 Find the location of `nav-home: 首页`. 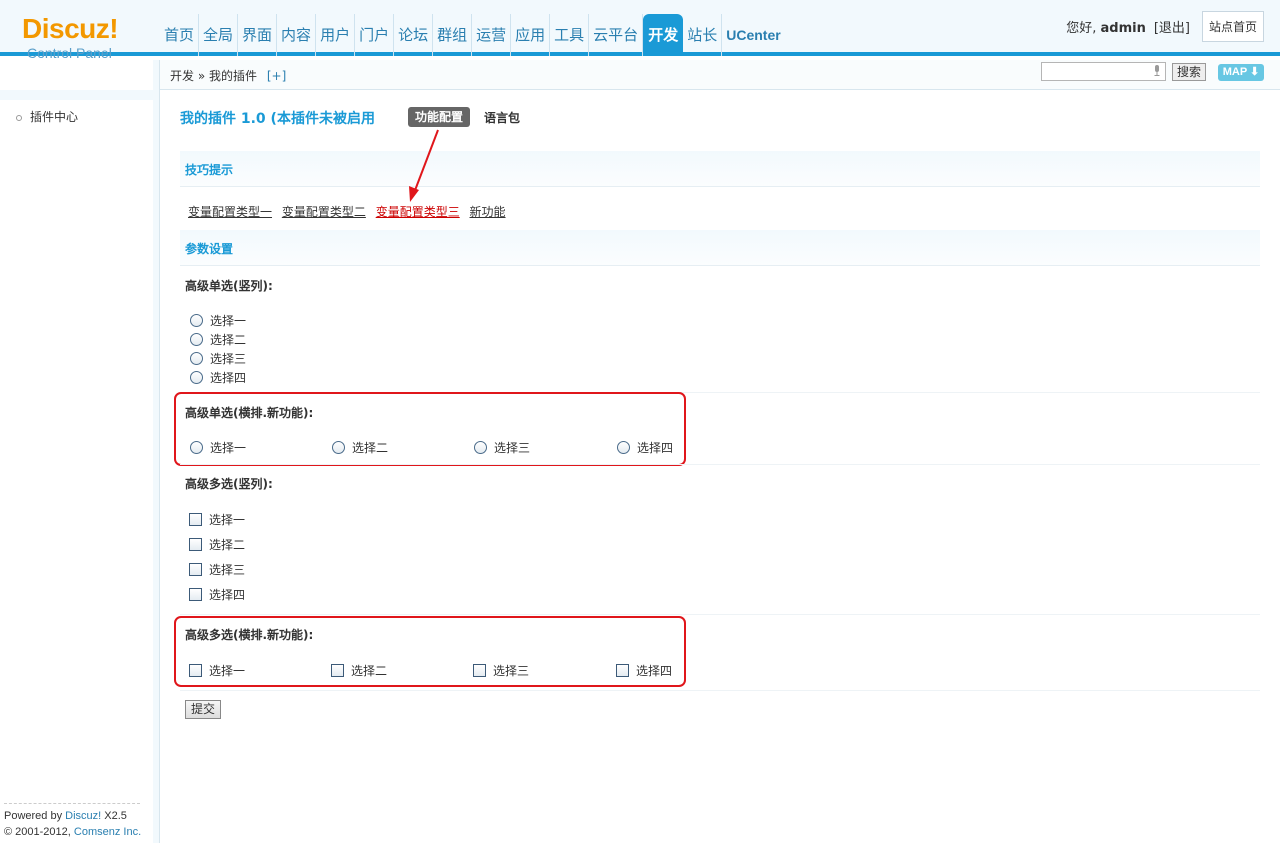

nav-home: 首页 is located at coordinates (180, 35).